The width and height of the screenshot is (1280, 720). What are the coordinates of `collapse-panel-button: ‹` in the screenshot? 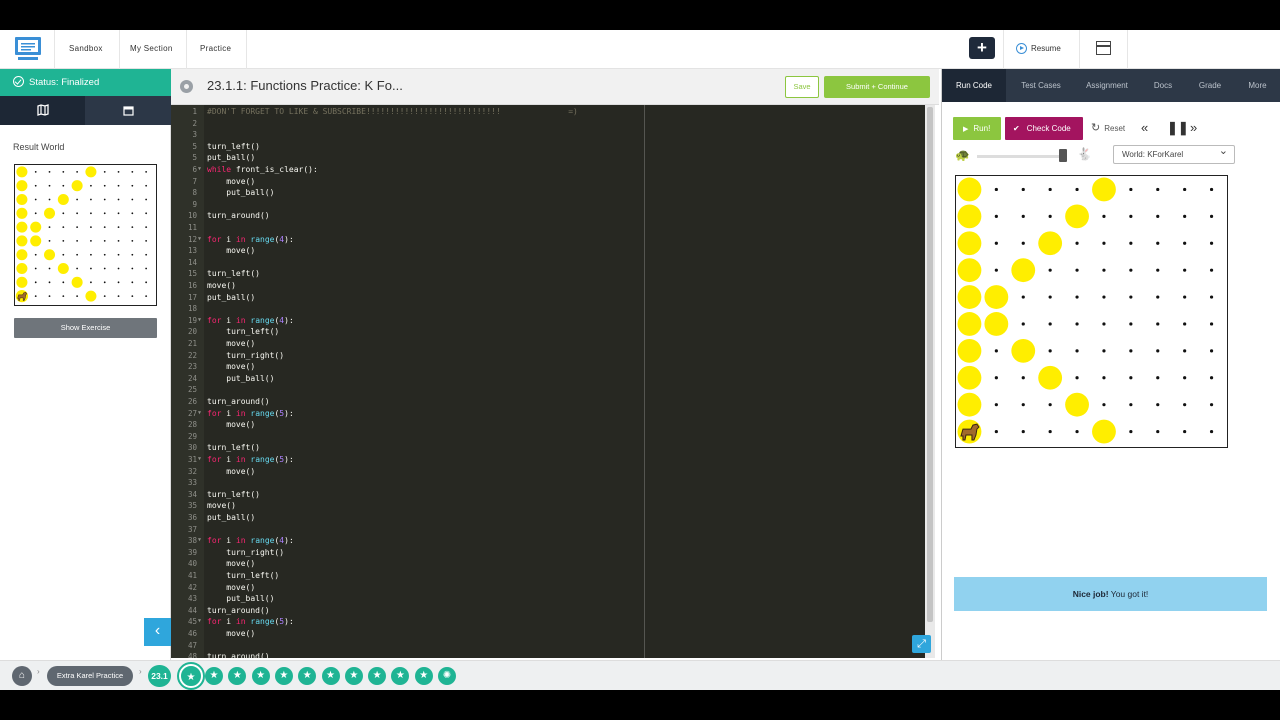 It's located at (157, 632).